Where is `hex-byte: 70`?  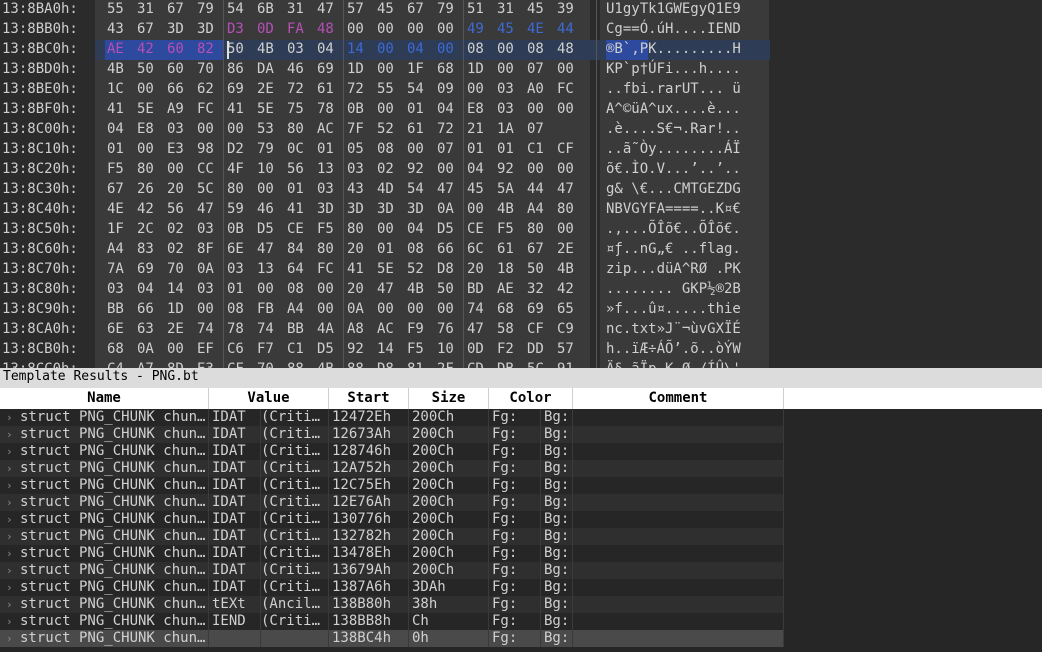
hex-byte: 70 is located at coordinates (179, 269).